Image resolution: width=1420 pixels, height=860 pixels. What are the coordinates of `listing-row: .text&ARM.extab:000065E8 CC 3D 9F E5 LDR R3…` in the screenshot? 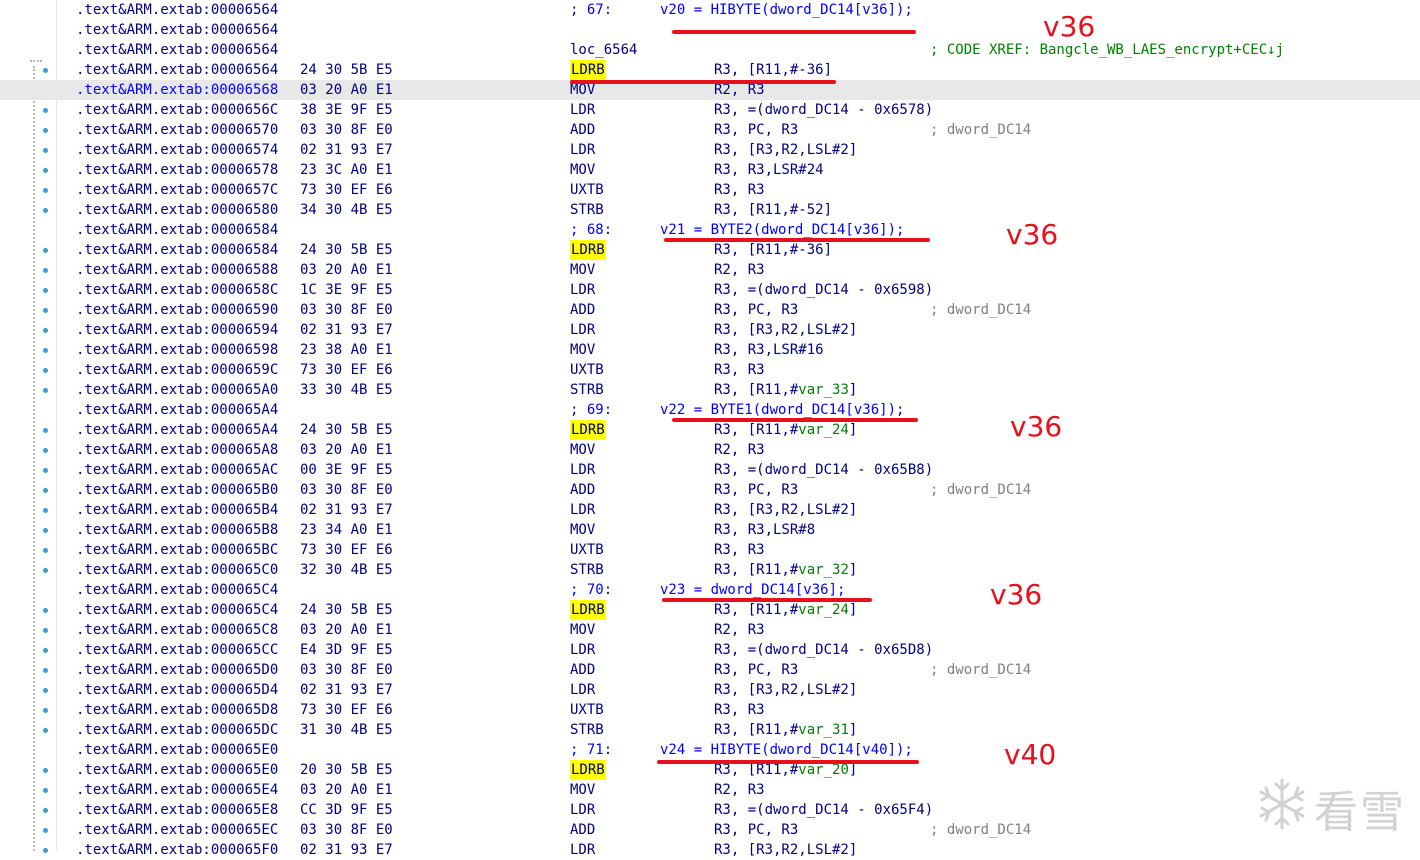 It's located at (710, 810).